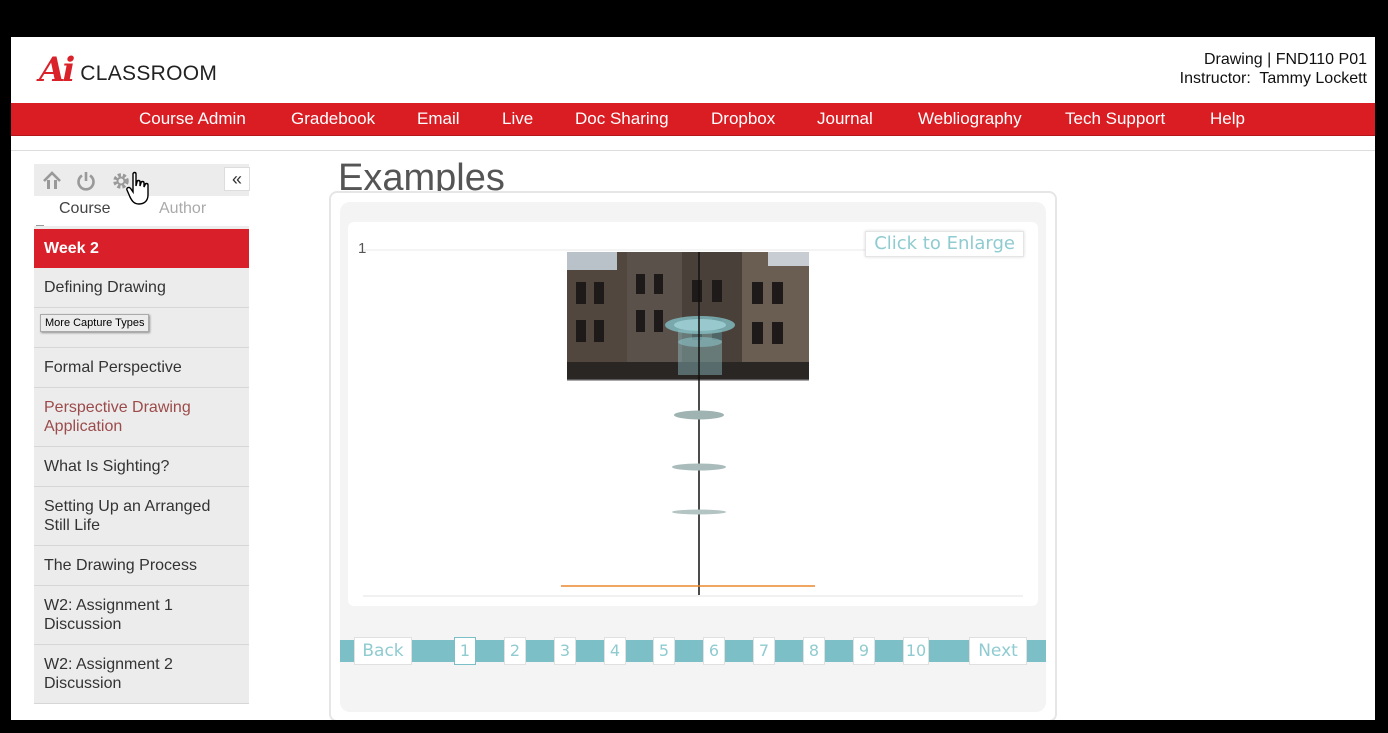  I want to click on nav-course-admin: Course Admin, so click(192, 119).